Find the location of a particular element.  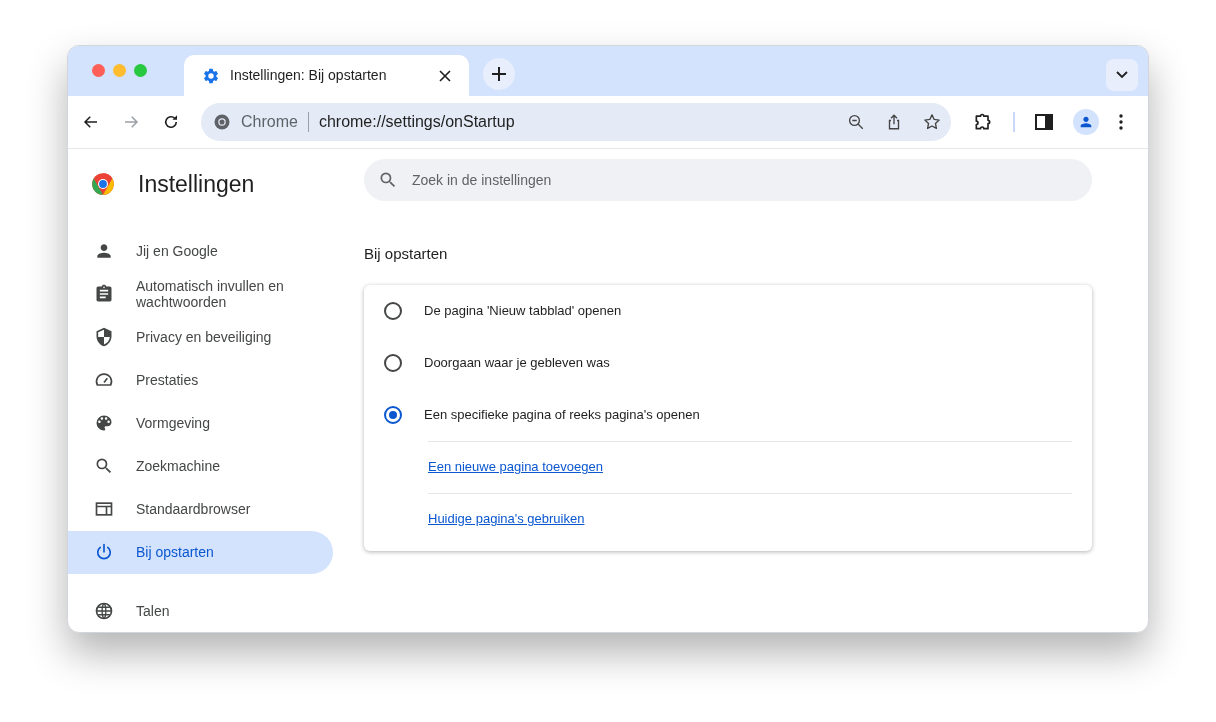

address-bar: Chrome chrome://settings/onStartup is located at coordinates (576, 122).